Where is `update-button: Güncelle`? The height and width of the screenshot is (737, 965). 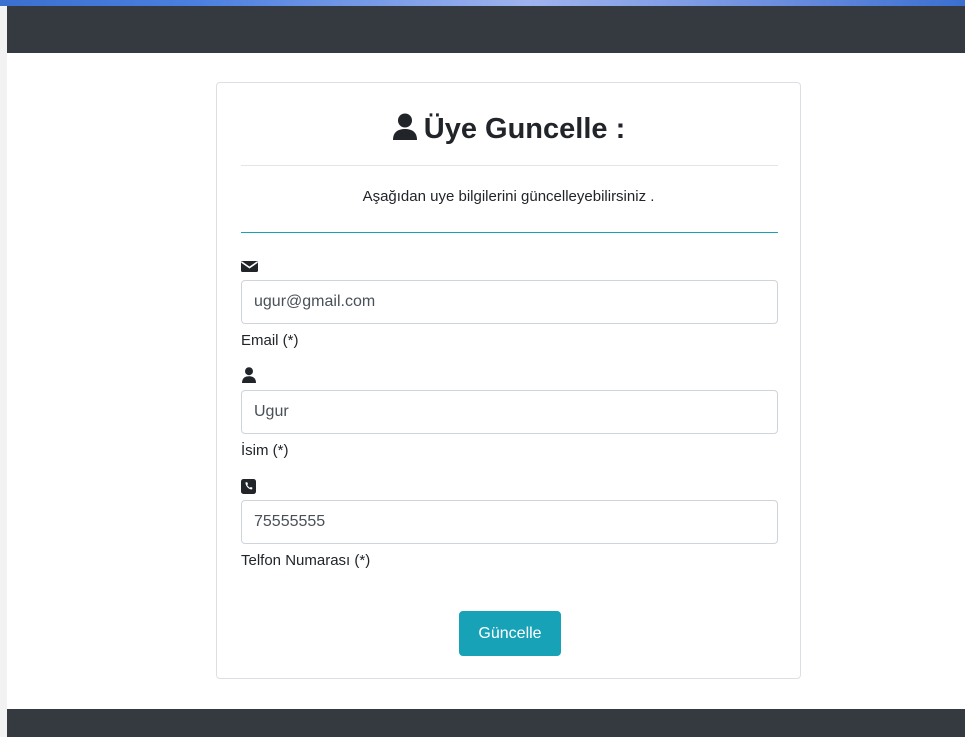 update-button: Güncelle is located at coordinates (510, 633).